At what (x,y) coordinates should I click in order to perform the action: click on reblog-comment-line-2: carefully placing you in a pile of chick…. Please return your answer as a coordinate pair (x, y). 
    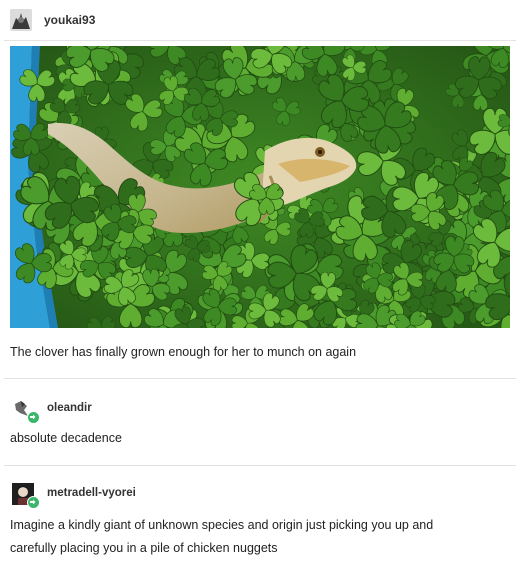
    Looking at the image, I should click on (144, 548).